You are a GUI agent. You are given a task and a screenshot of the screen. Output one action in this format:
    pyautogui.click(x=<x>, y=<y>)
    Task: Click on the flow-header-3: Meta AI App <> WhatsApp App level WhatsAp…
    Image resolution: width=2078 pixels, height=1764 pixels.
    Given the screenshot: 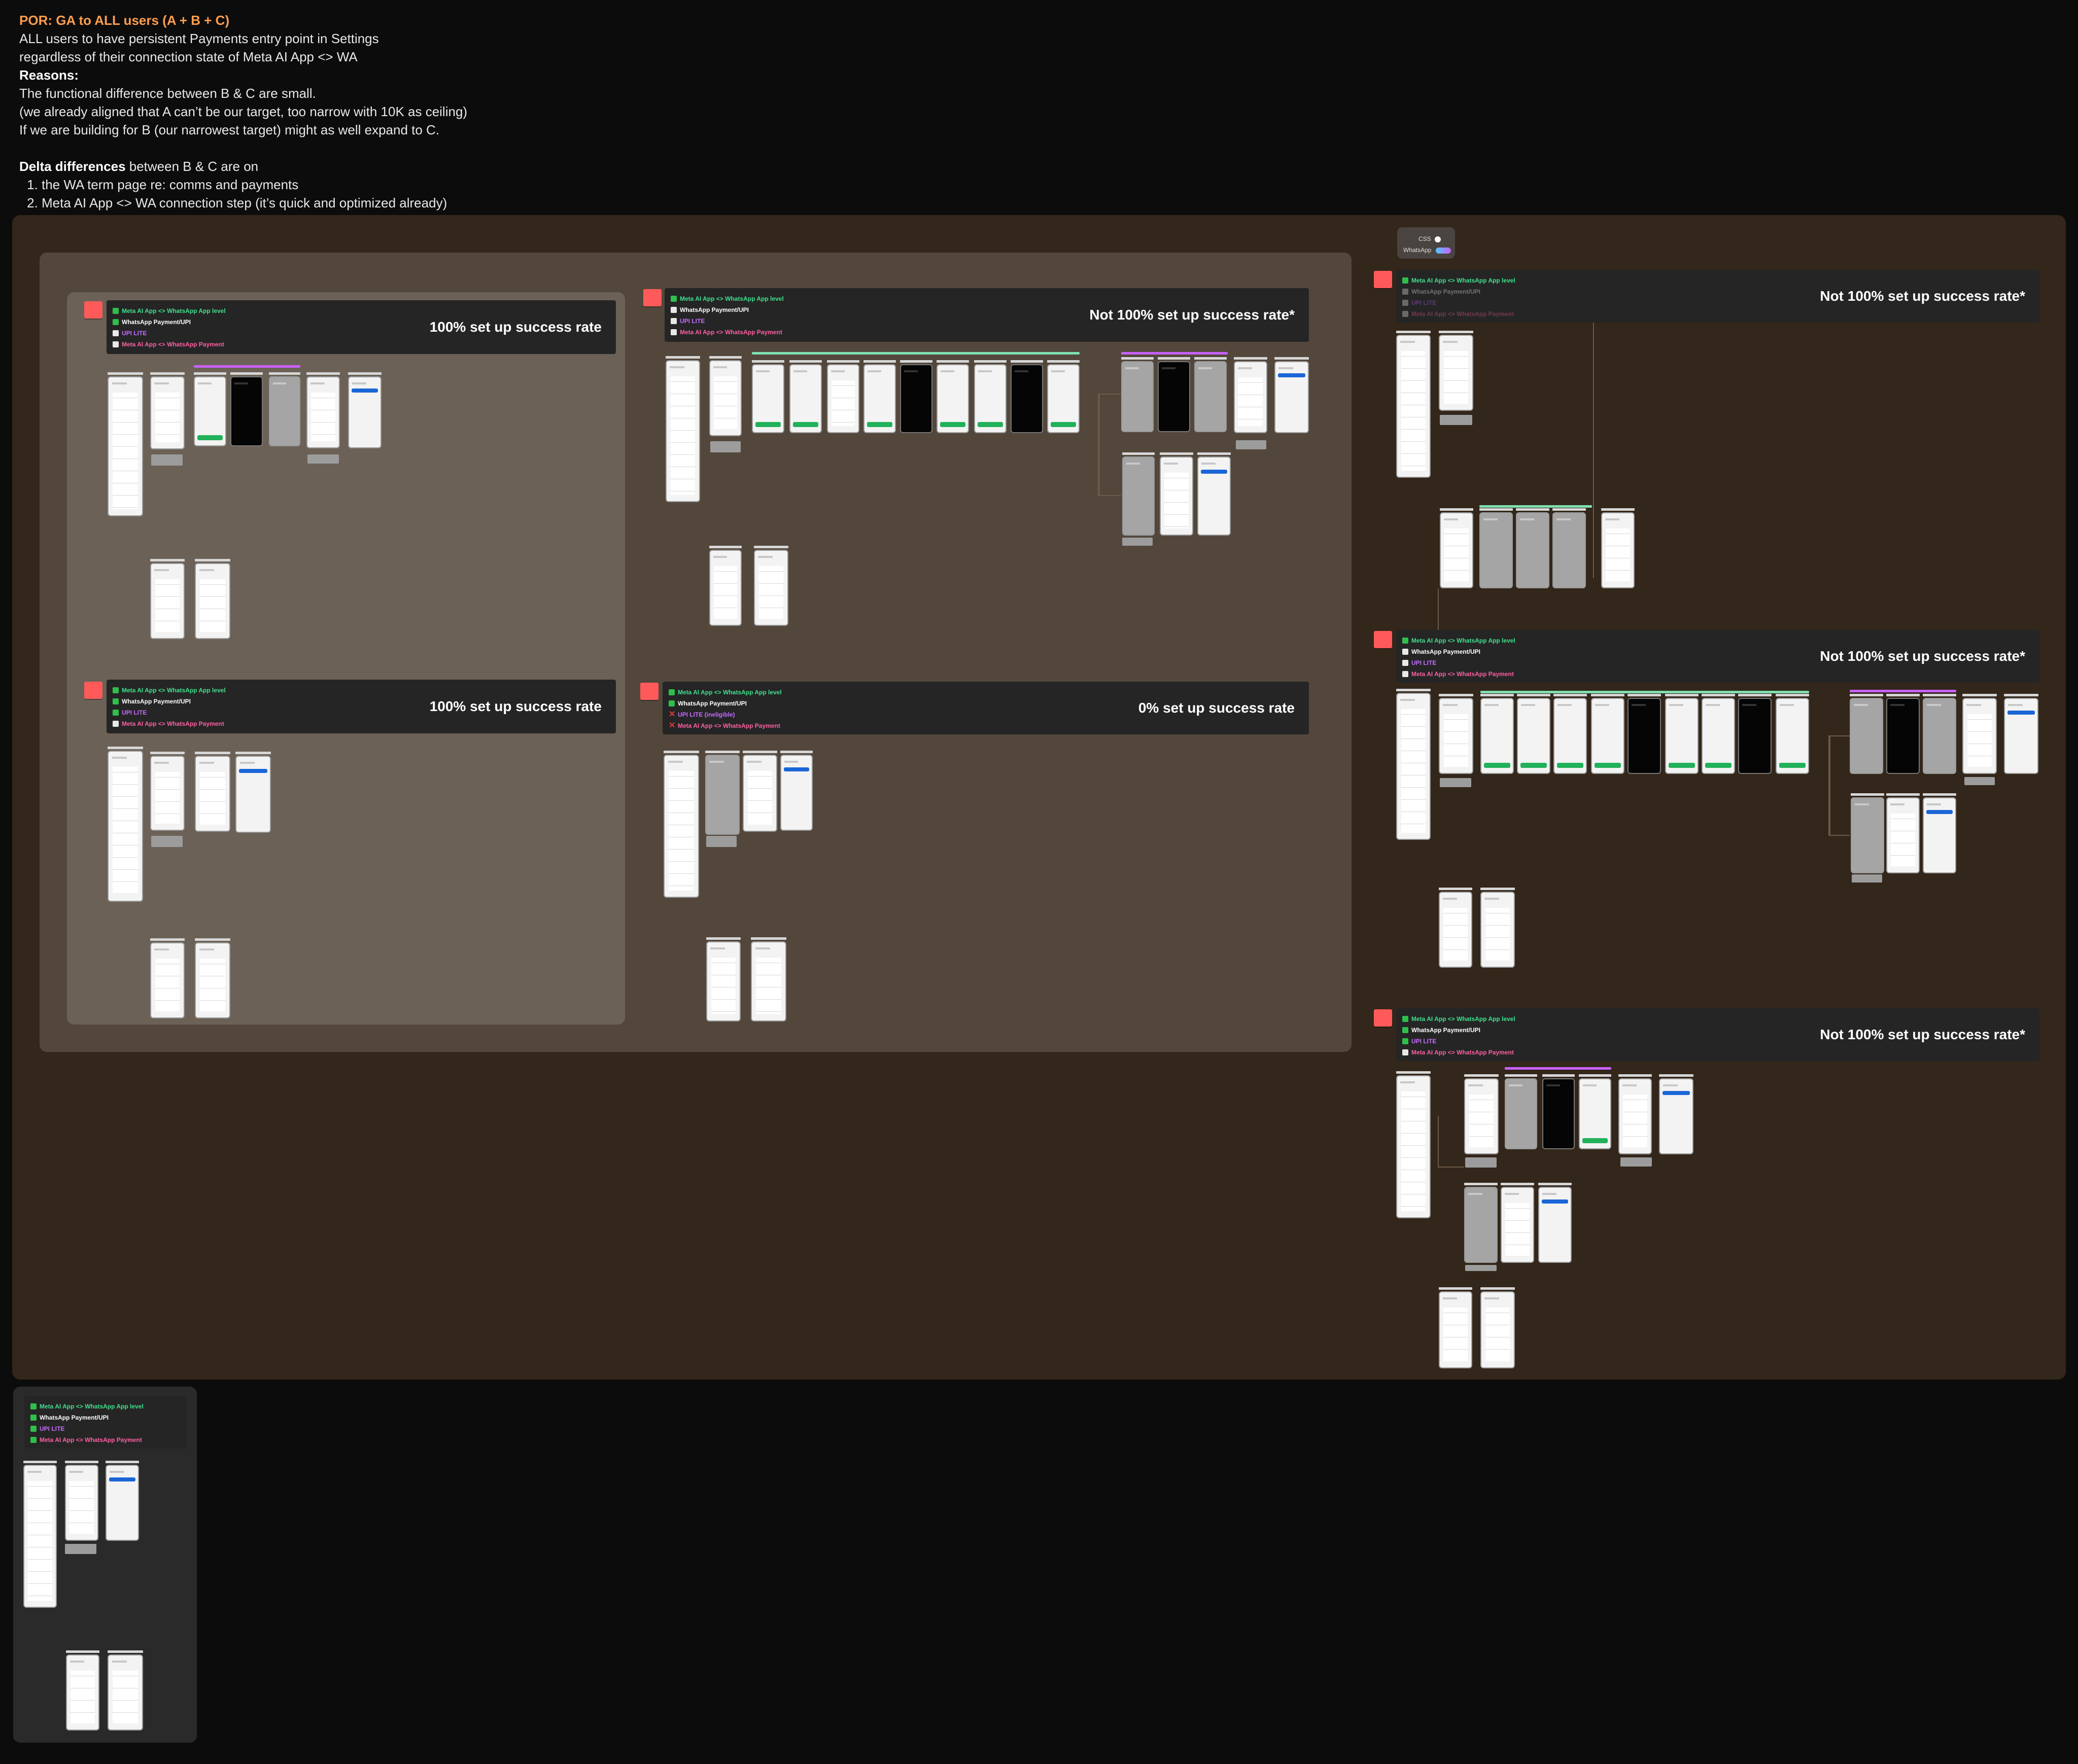 What is the action you would take?
    pyautogui.click(x=987, y=315)
    